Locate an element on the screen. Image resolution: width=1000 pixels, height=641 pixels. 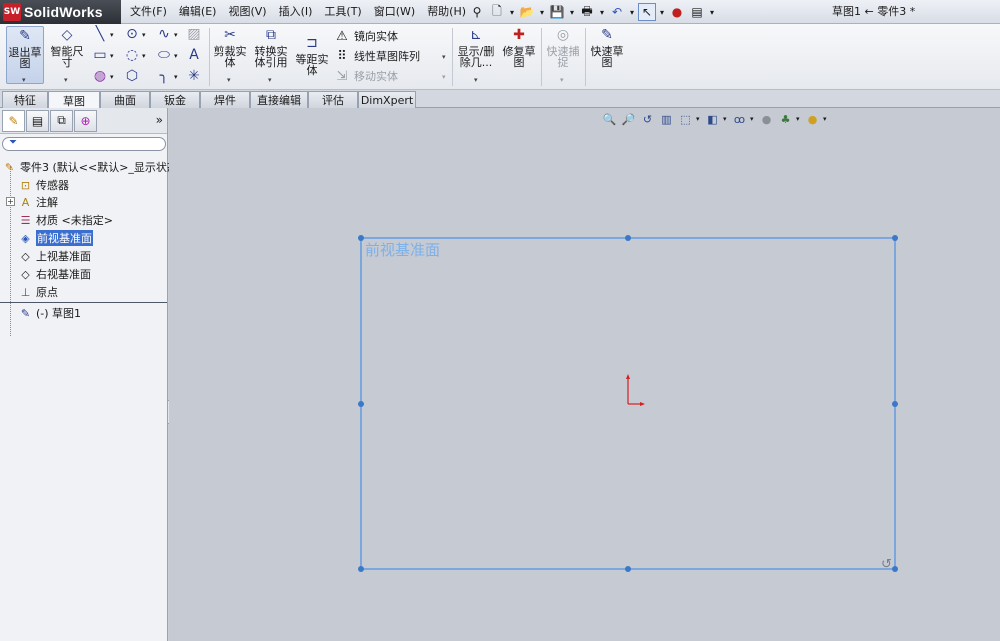
tree-item-front-plane: ◈ 前视基准面 is located at coordinates (55, 238).